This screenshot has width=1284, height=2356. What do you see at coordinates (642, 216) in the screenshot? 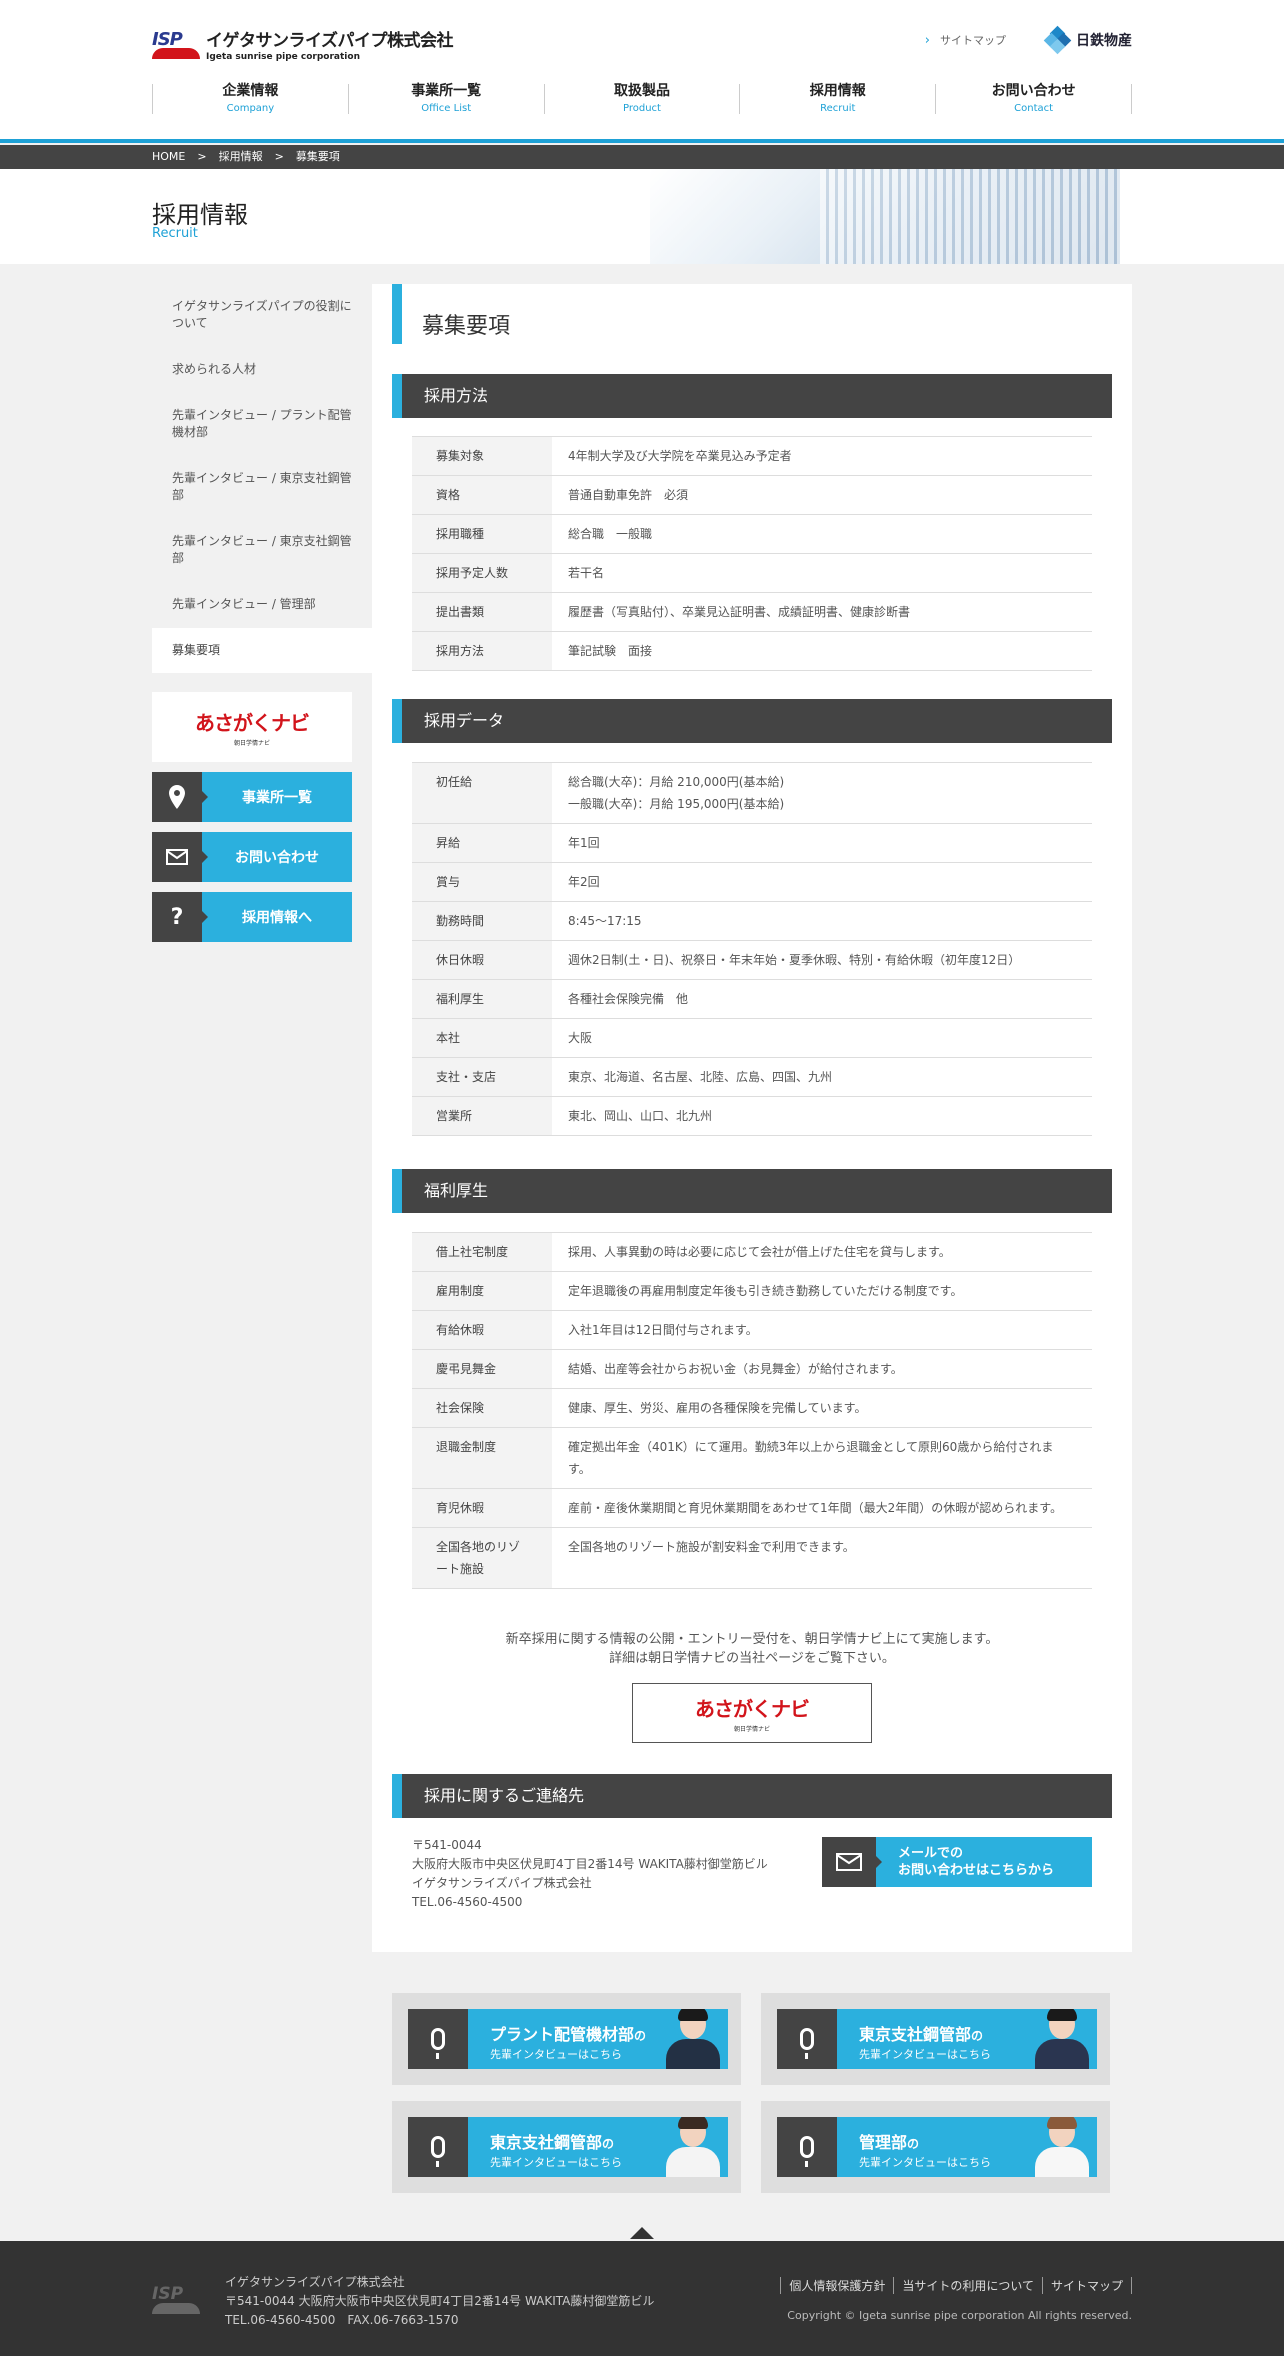
I see `page-hero: 採用情報 Recruit` at bounding box center [642, 216].